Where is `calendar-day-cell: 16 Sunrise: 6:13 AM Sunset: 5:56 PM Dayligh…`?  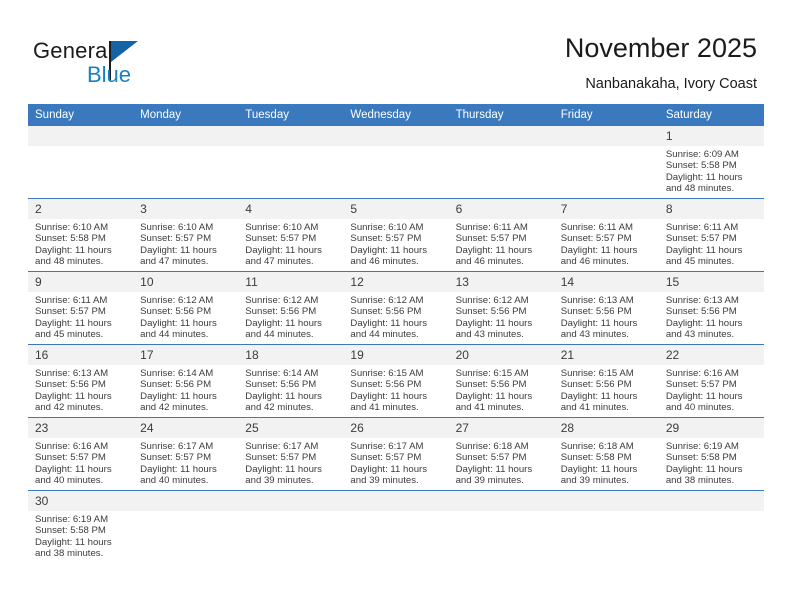 calendar-day-cell: 16 Sunrise: 6:13 AM Sunset: 5:56 PM Dayligh… is located at coordinates (81, 381).